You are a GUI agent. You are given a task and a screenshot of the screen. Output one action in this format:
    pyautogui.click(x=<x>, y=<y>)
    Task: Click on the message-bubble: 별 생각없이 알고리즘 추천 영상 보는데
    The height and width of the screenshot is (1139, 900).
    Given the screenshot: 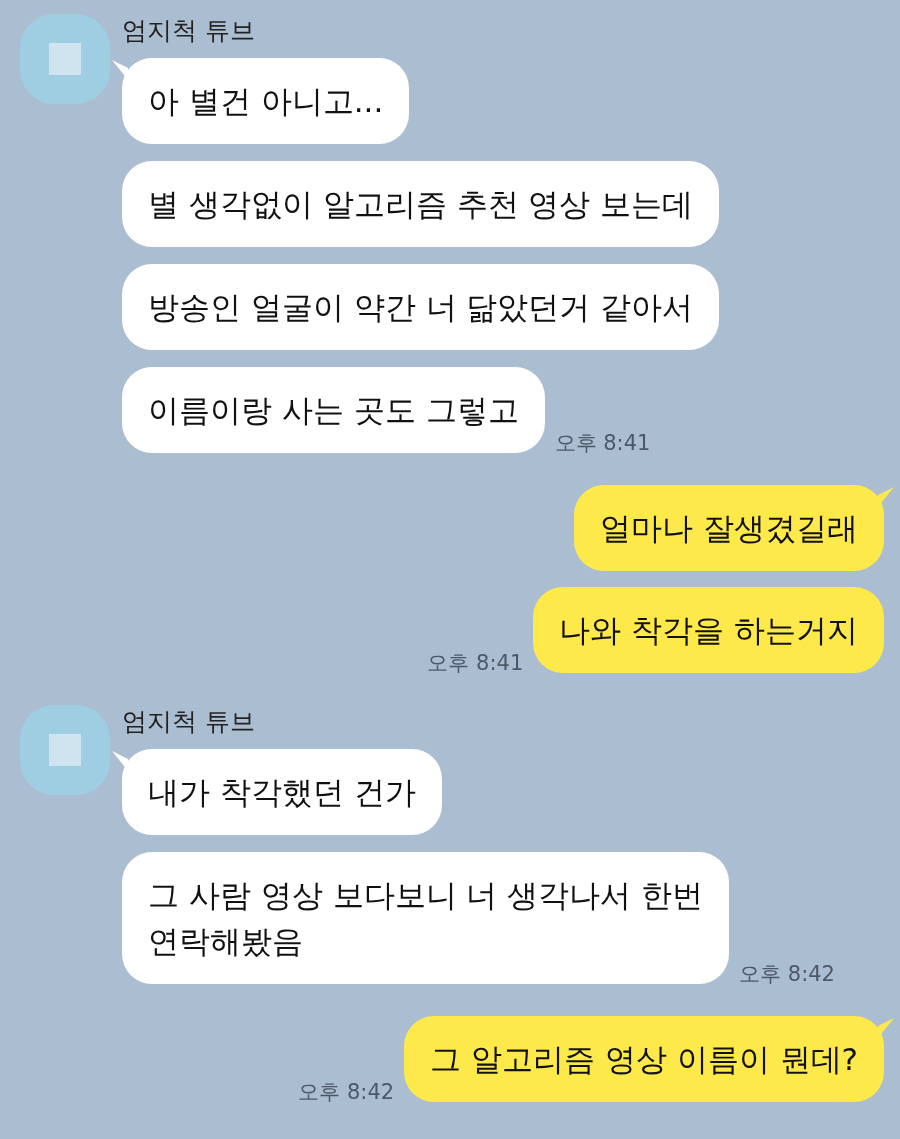 What is the action you would take?
    pyautogui.click(x=421, y=204)
    